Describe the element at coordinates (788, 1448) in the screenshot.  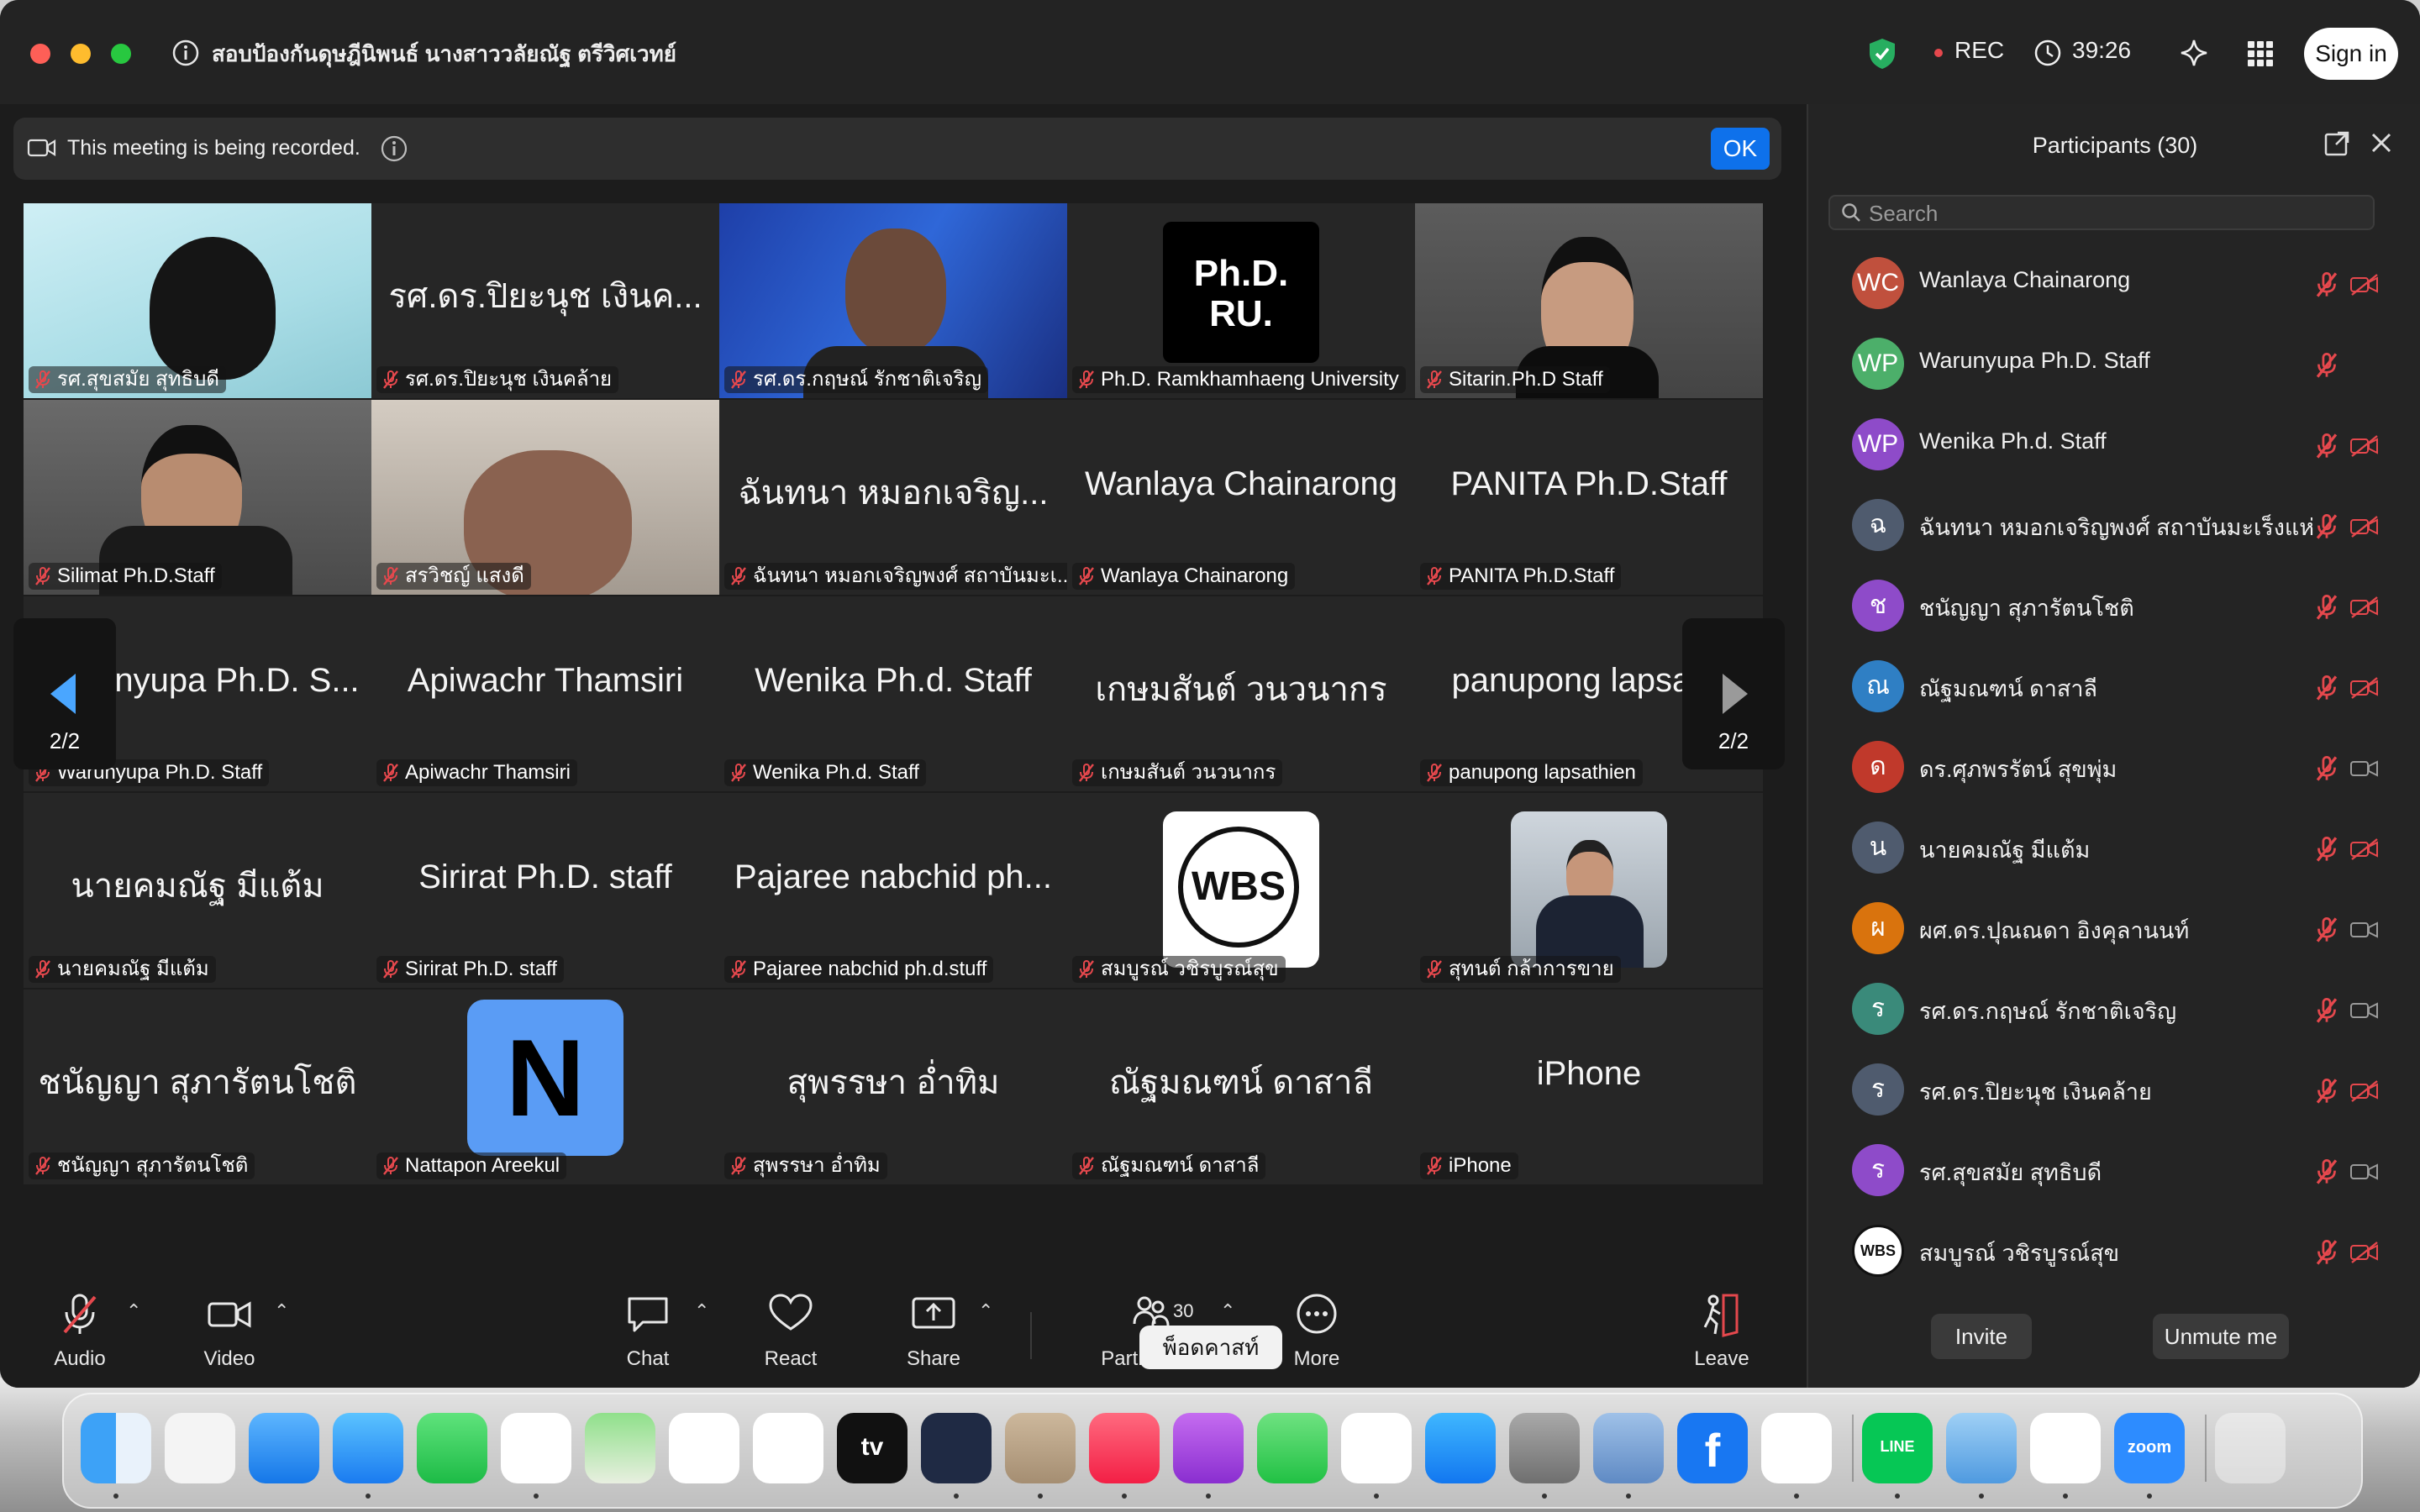
I see `photos-icon` at that location.